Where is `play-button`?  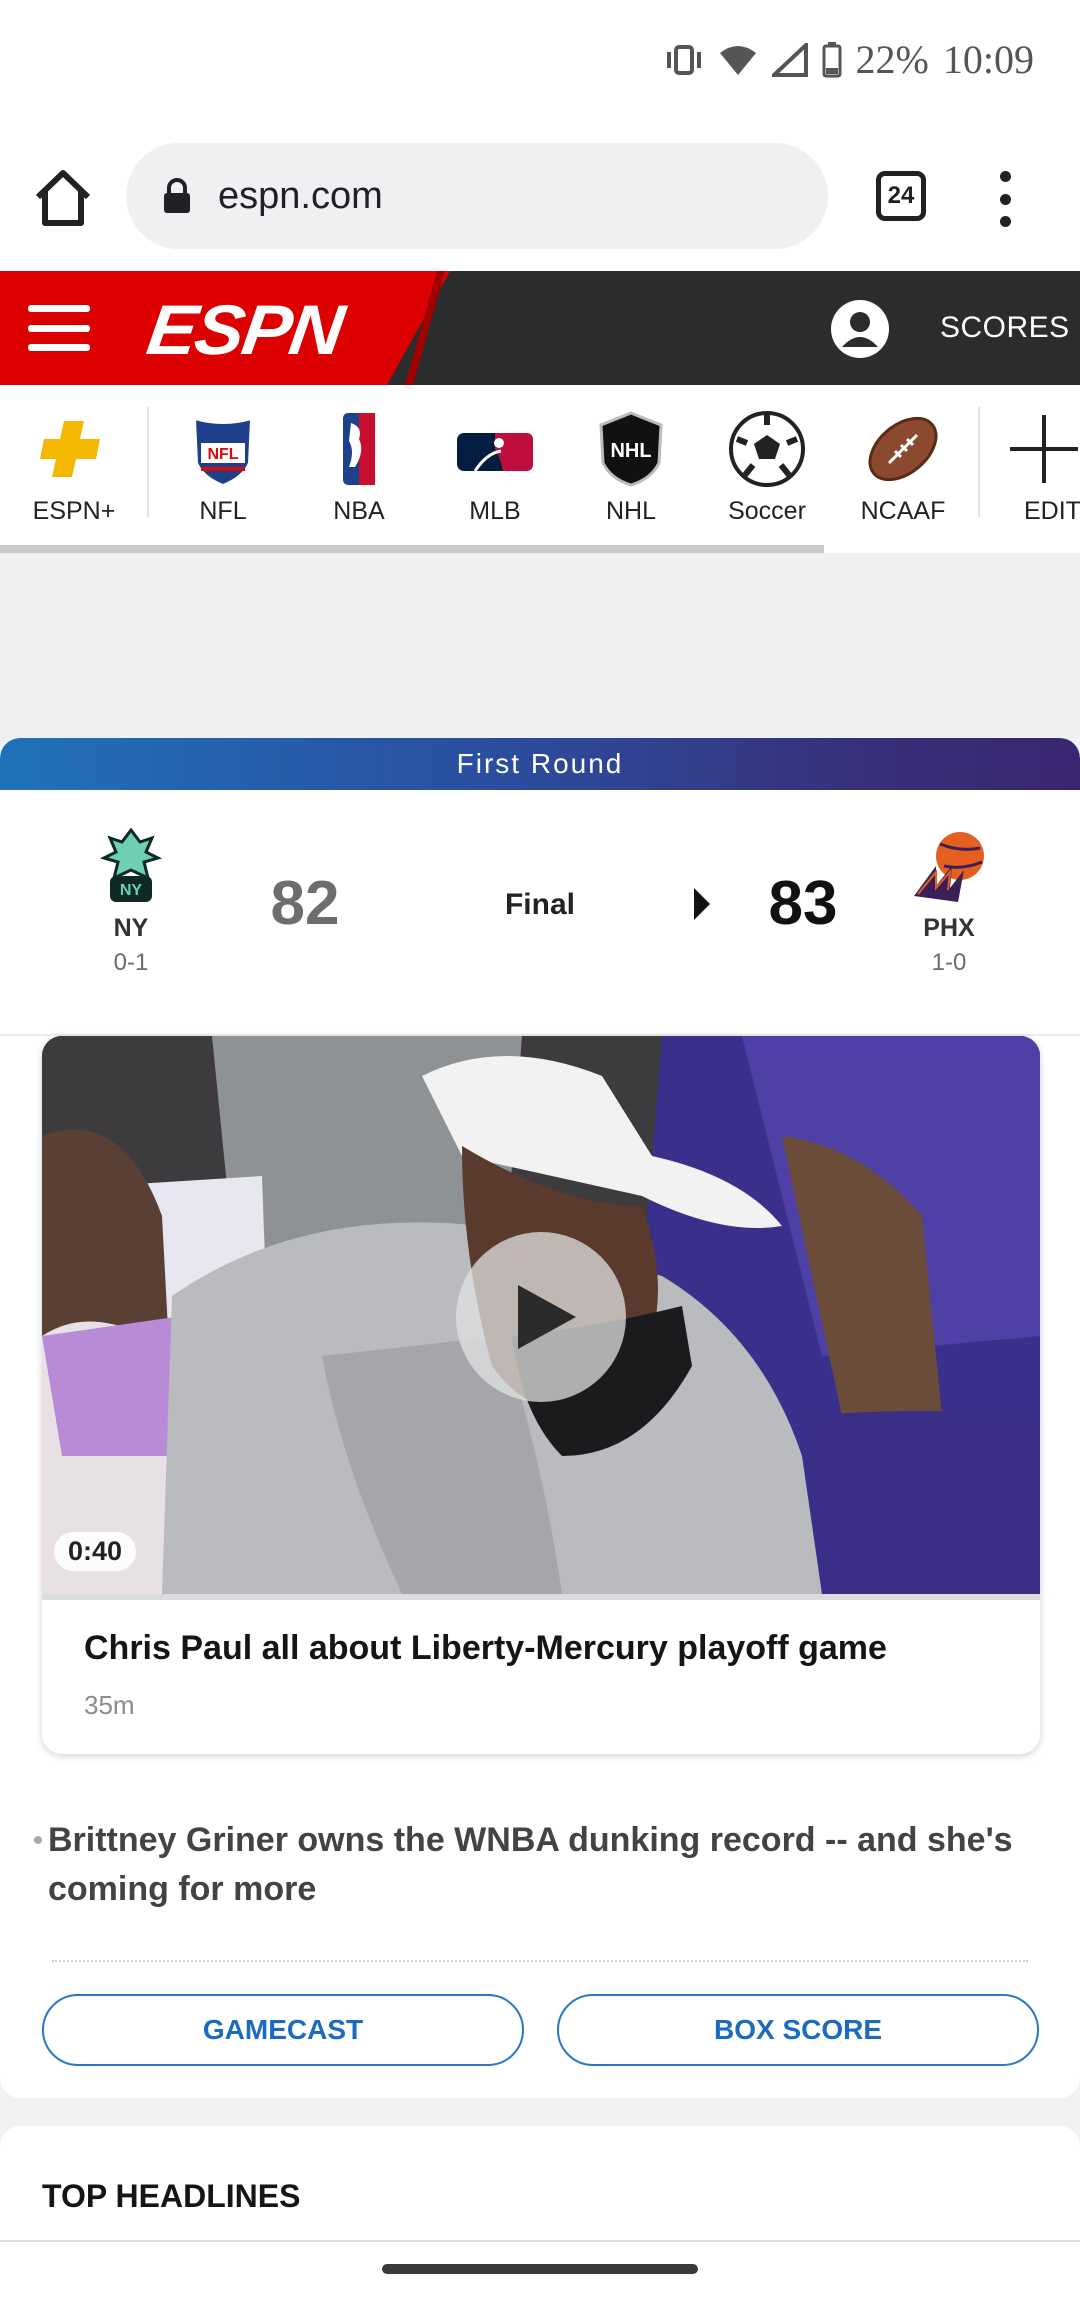
play-button is located at coordinates (541, 1317).